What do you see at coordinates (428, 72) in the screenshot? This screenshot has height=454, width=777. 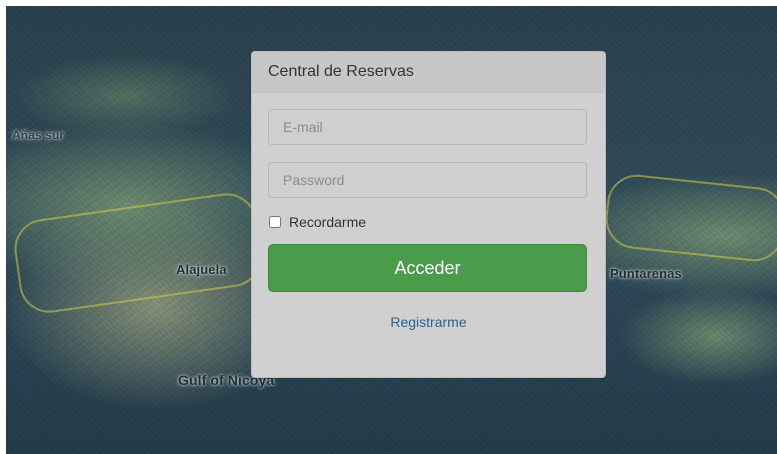 I see `panel-heading: Central de Reservas` at bounding box center [428, 72].